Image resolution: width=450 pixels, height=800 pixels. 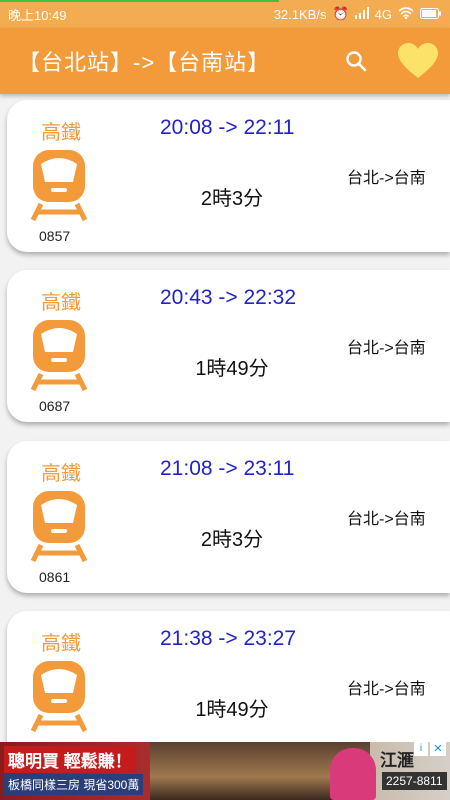 What do you see at coordinates (225, 771) in the screenshot?
I see `ad-banner: 聰明買 輕鬆賺！ 板橋同樣三房 現省300萬 江滙 2257-8811 i ✕` at bounding box center [225, 771].